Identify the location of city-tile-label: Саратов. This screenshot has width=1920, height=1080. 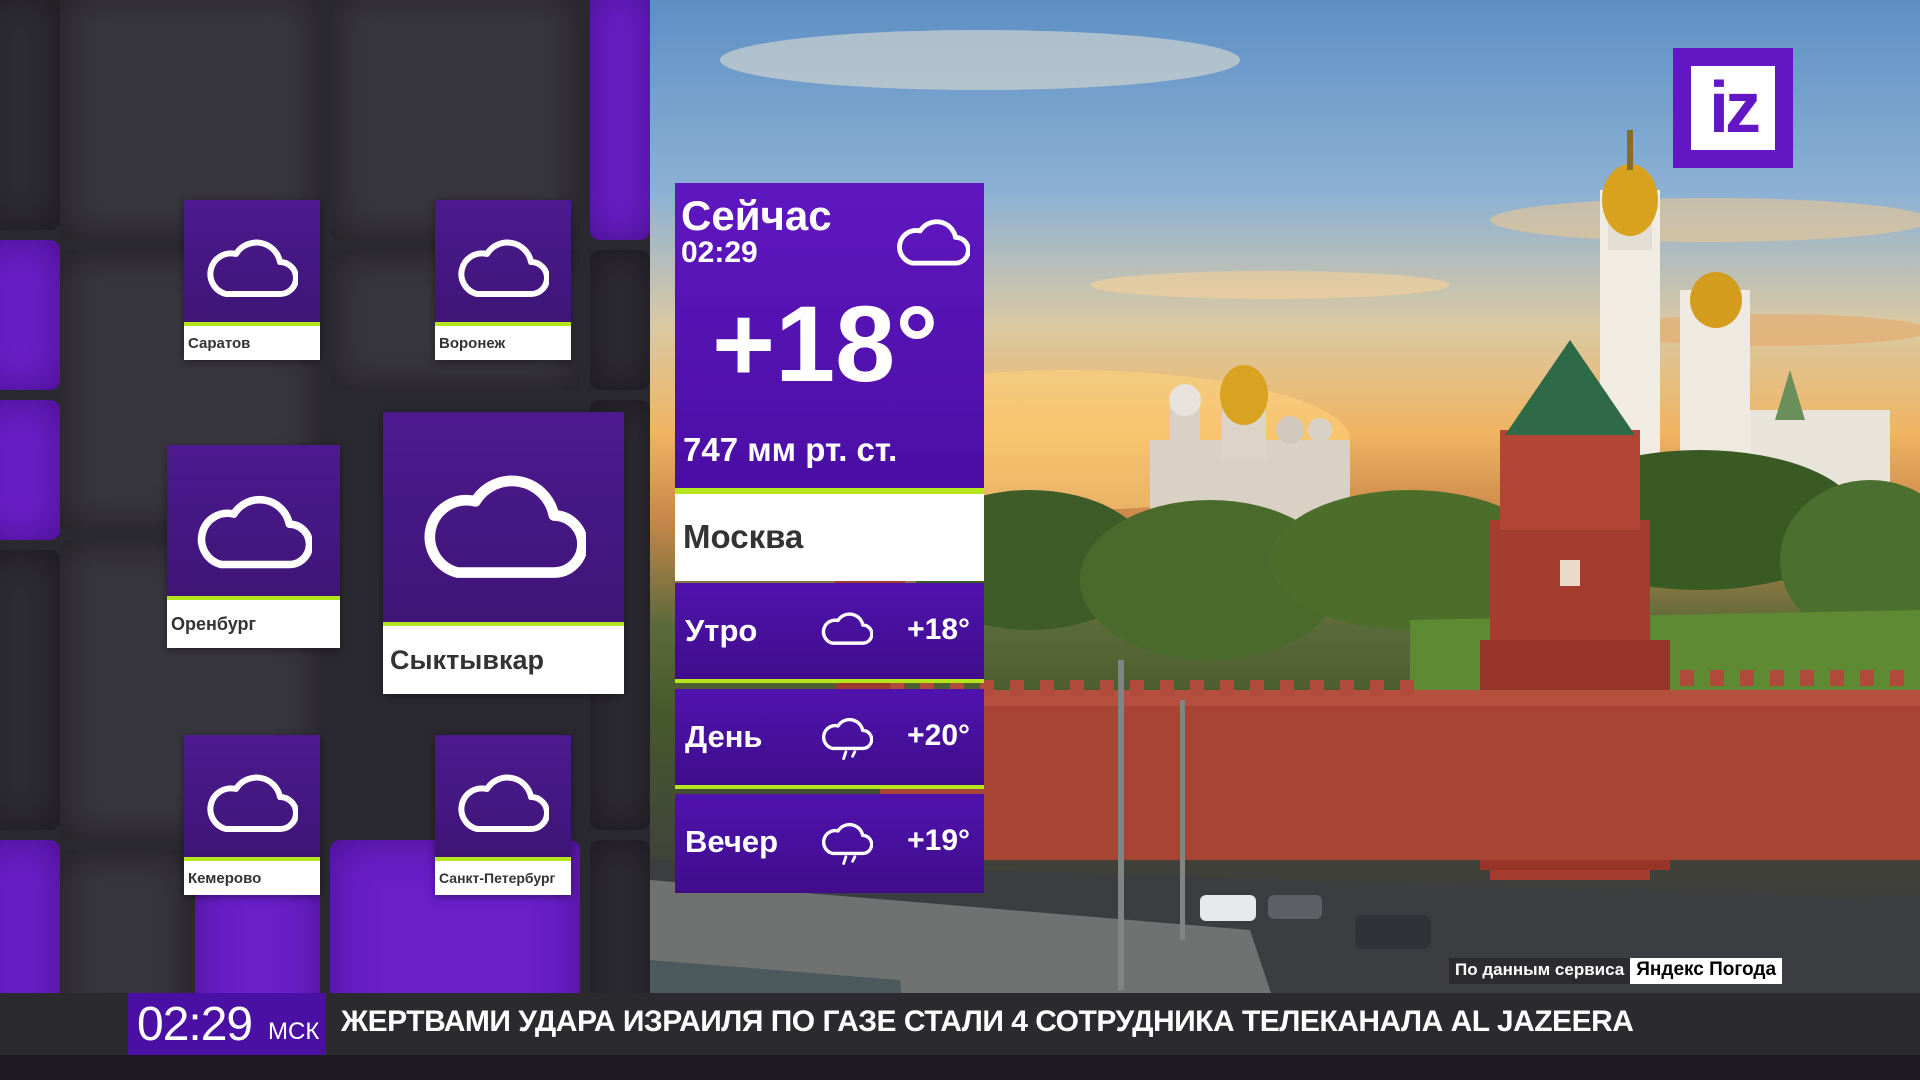
(252, 341).